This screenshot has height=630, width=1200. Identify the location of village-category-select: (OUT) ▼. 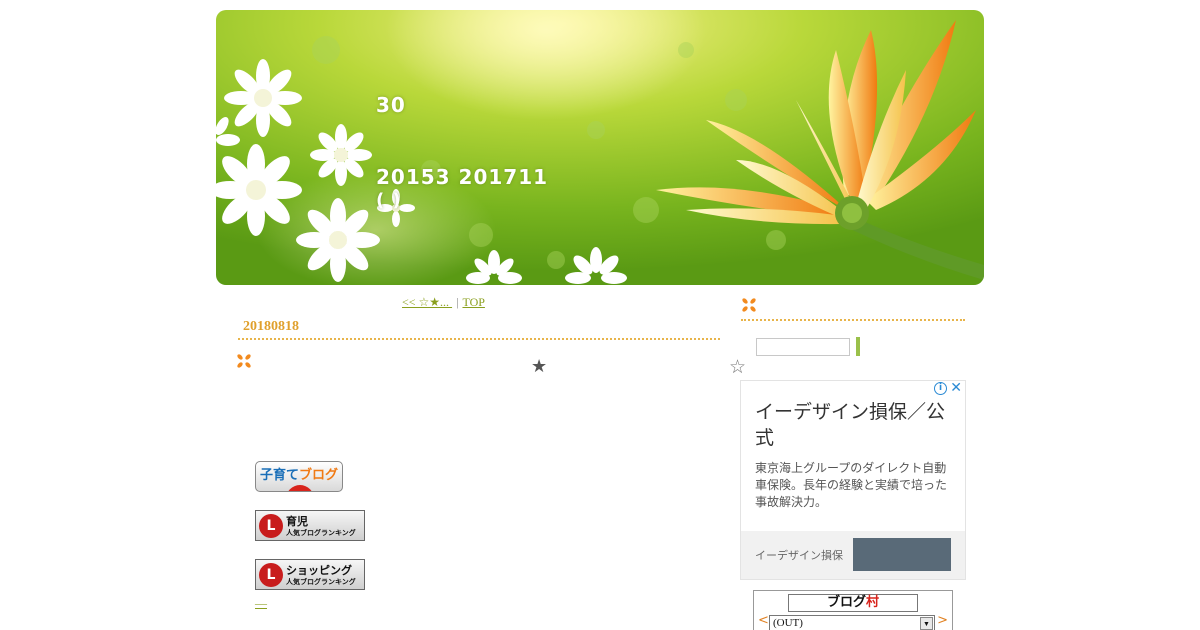
(852, 622).